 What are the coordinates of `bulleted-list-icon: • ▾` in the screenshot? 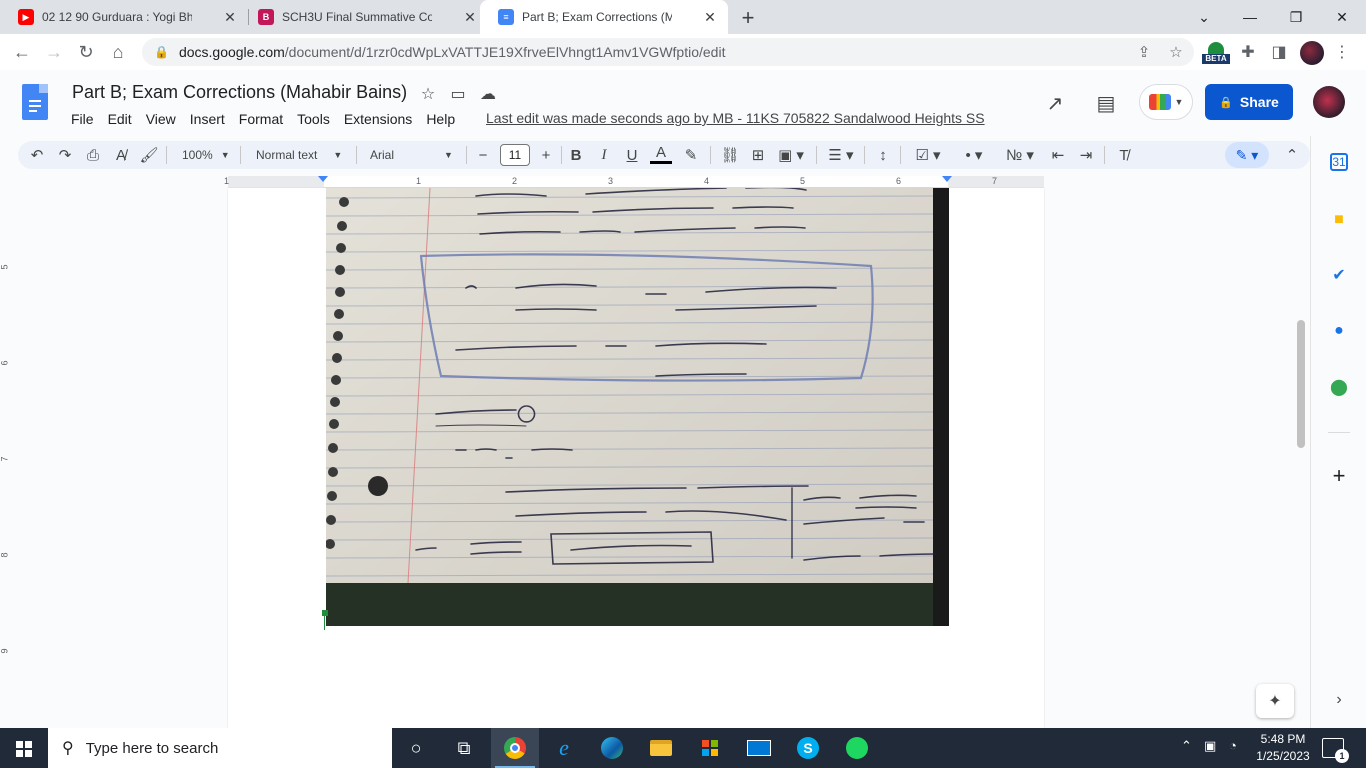 It's located at (974, 155).